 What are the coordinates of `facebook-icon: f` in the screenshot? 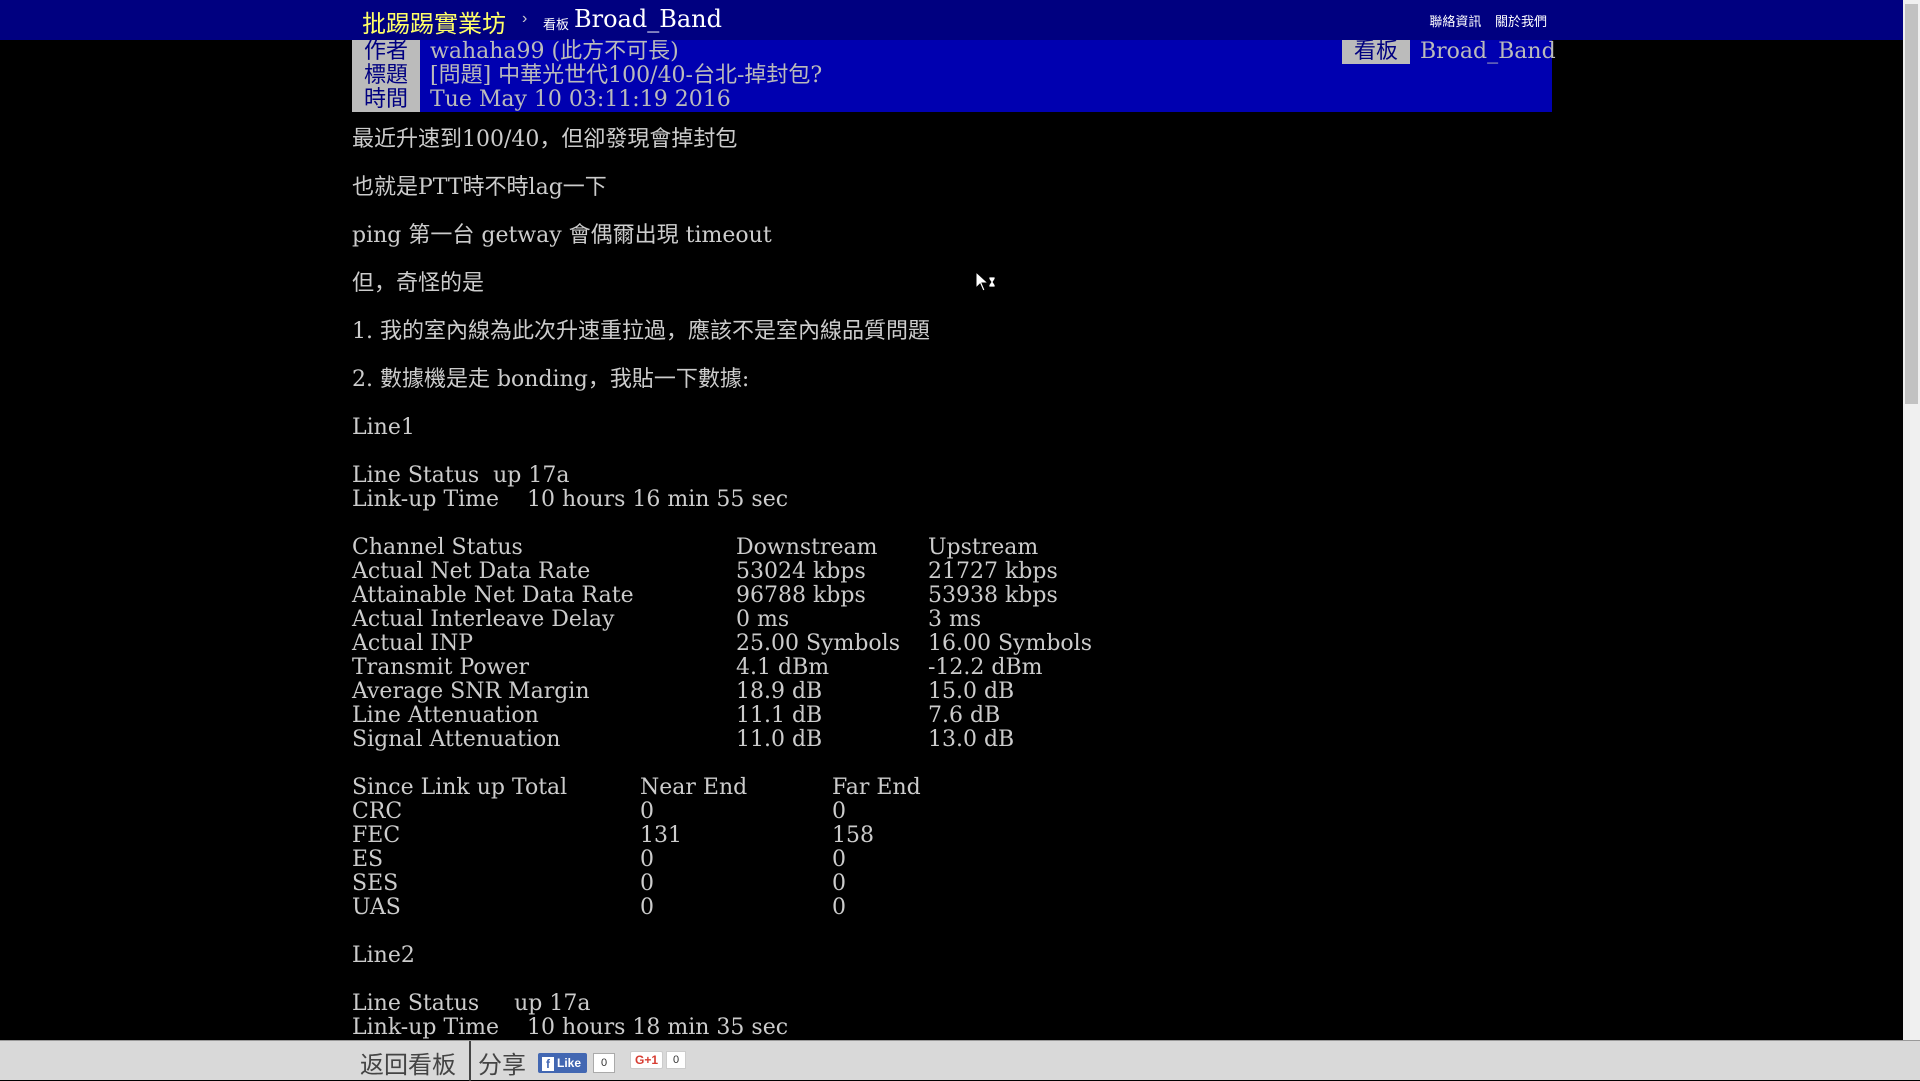 It's located at (548, 1063).